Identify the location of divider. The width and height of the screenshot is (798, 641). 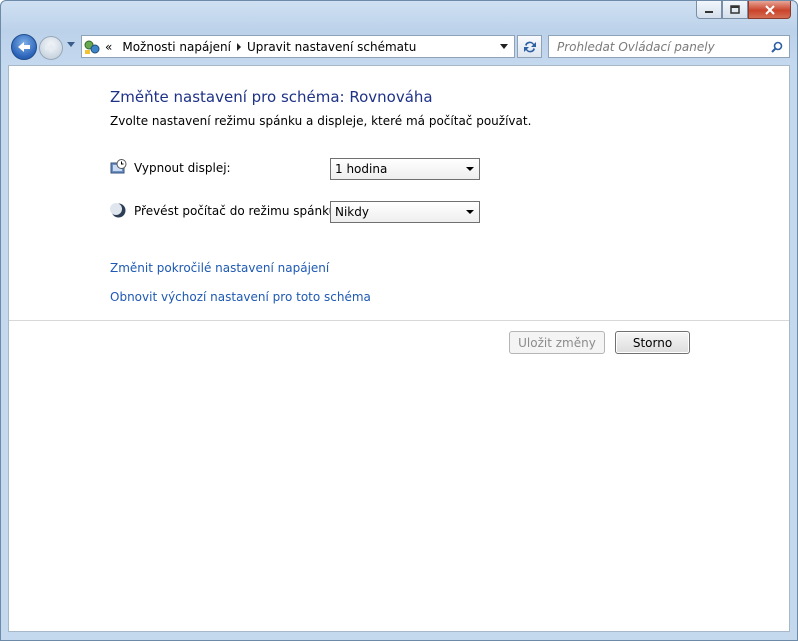
(399, 320).